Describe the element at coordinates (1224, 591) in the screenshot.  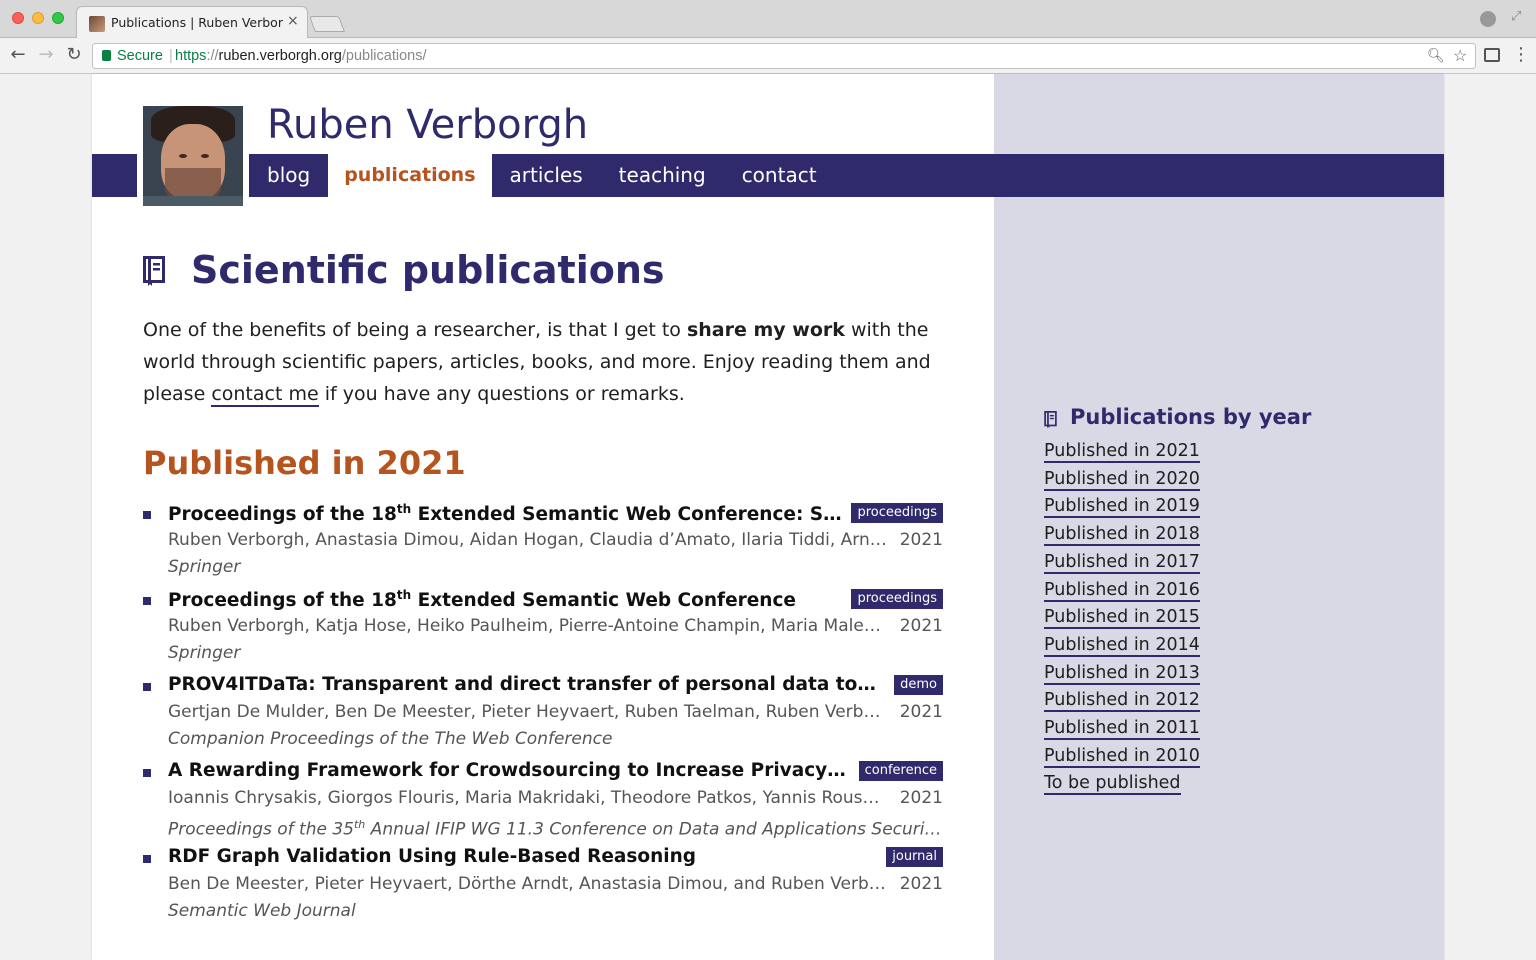
I see `year-link-2016: Published in 2016` at that location.